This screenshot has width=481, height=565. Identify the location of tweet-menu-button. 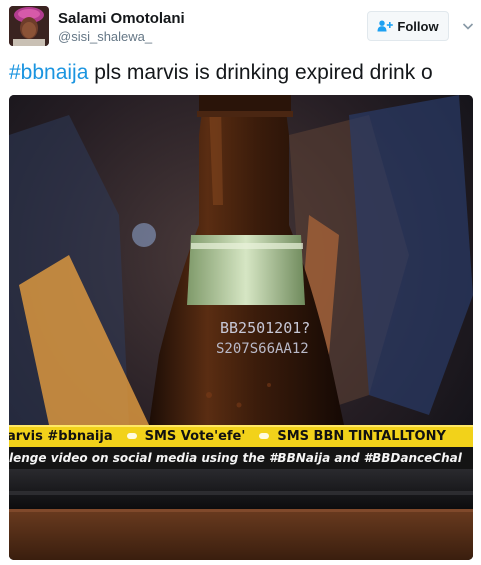
(468, 26).